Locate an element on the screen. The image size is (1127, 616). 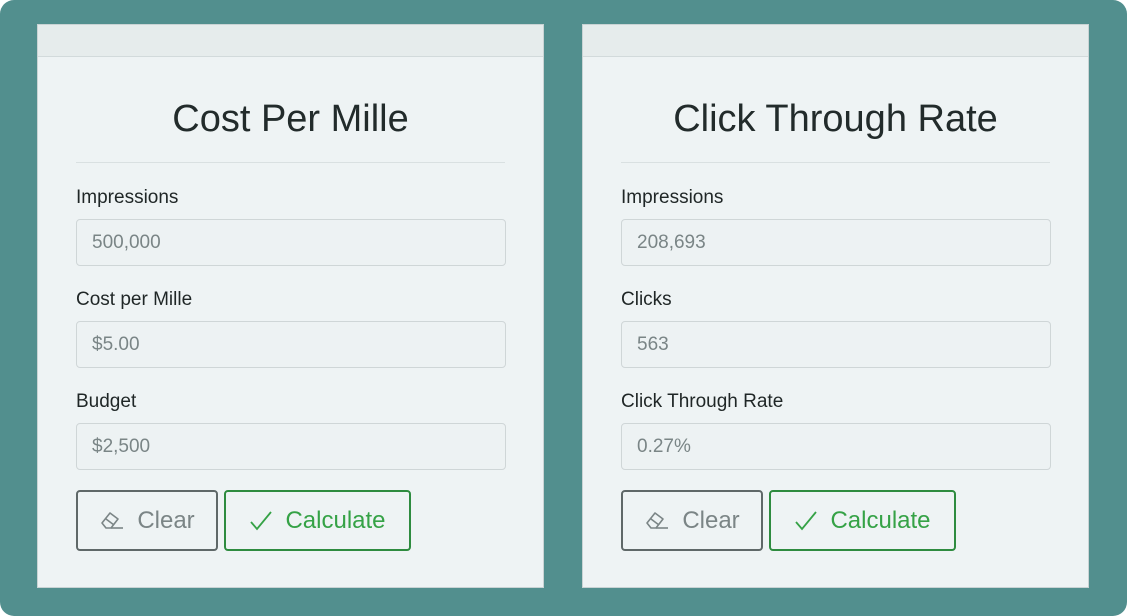
clicks-input is located at coordinates (836, 344).